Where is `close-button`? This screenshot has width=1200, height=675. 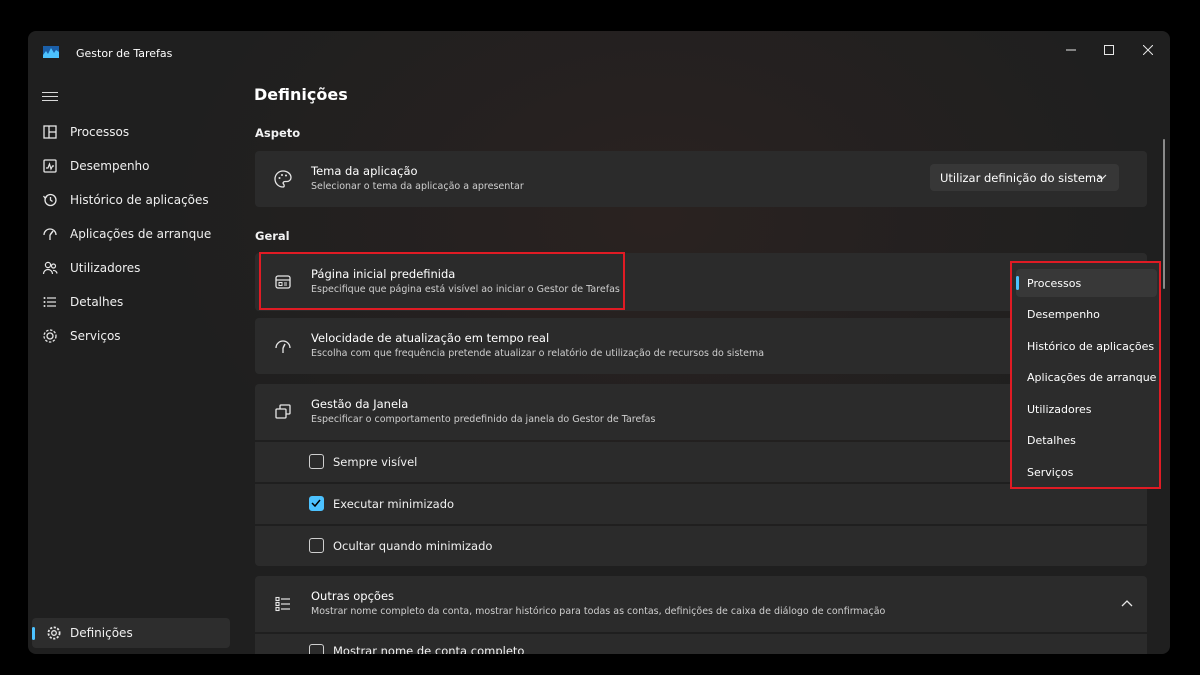
close-button is located at coordinates (1148, 50).